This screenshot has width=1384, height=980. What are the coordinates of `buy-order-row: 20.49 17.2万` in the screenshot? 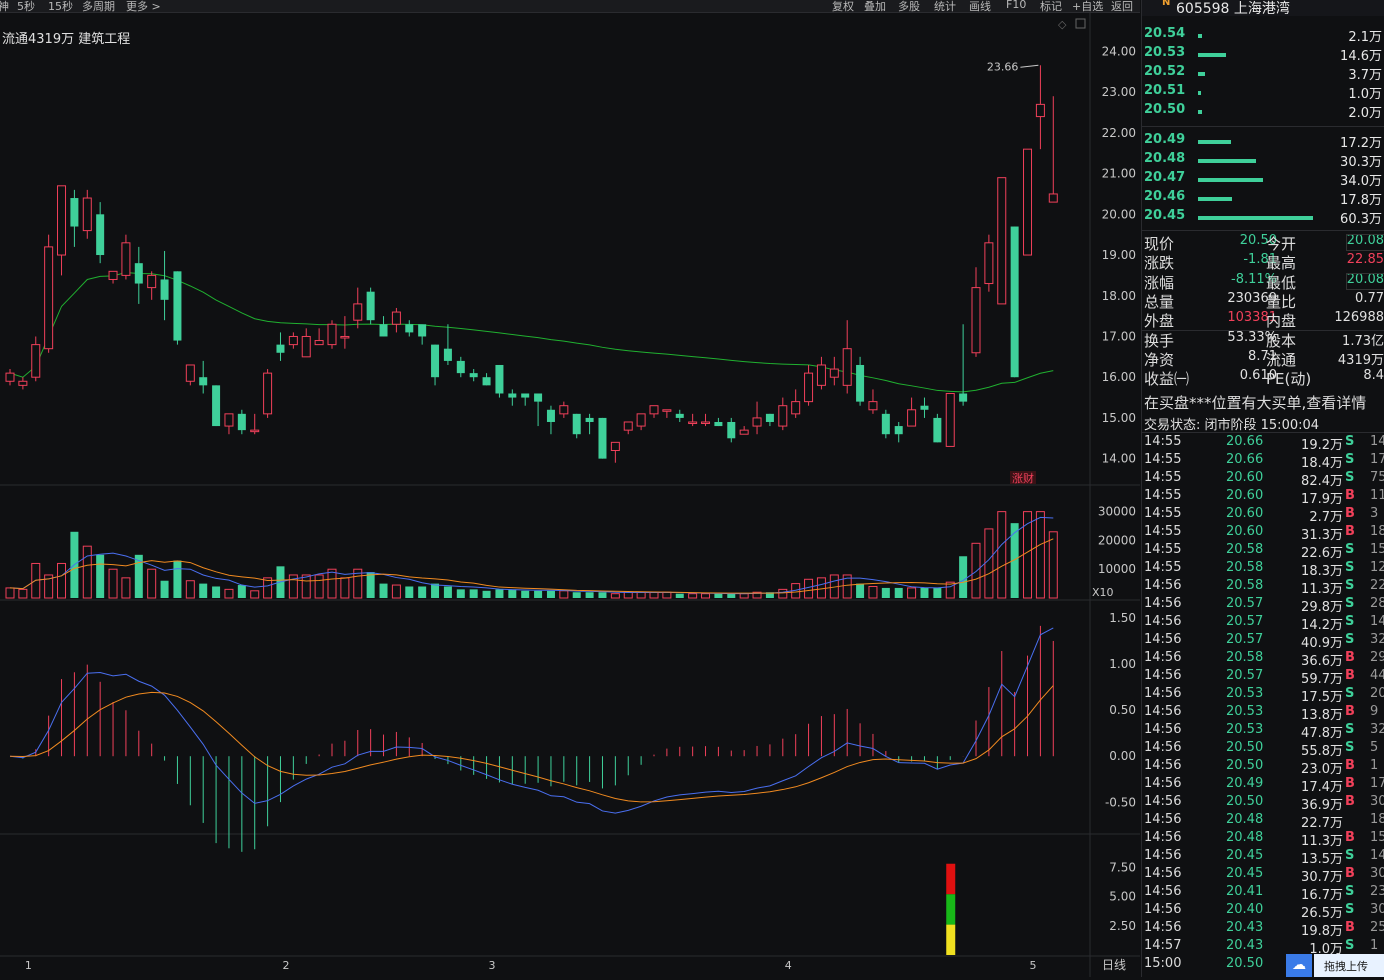 It's located at (1264, 141).